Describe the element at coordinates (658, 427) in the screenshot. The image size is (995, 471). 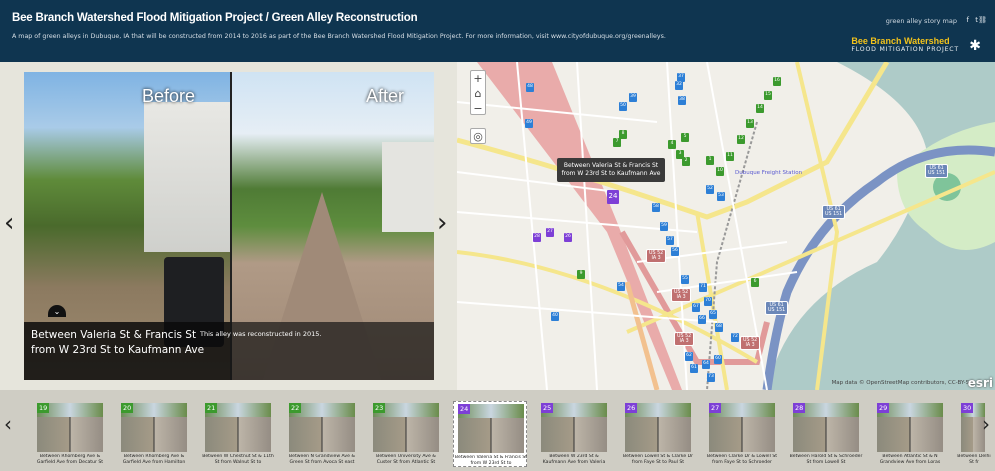
I see `thumbnail-image: 26` at that location.